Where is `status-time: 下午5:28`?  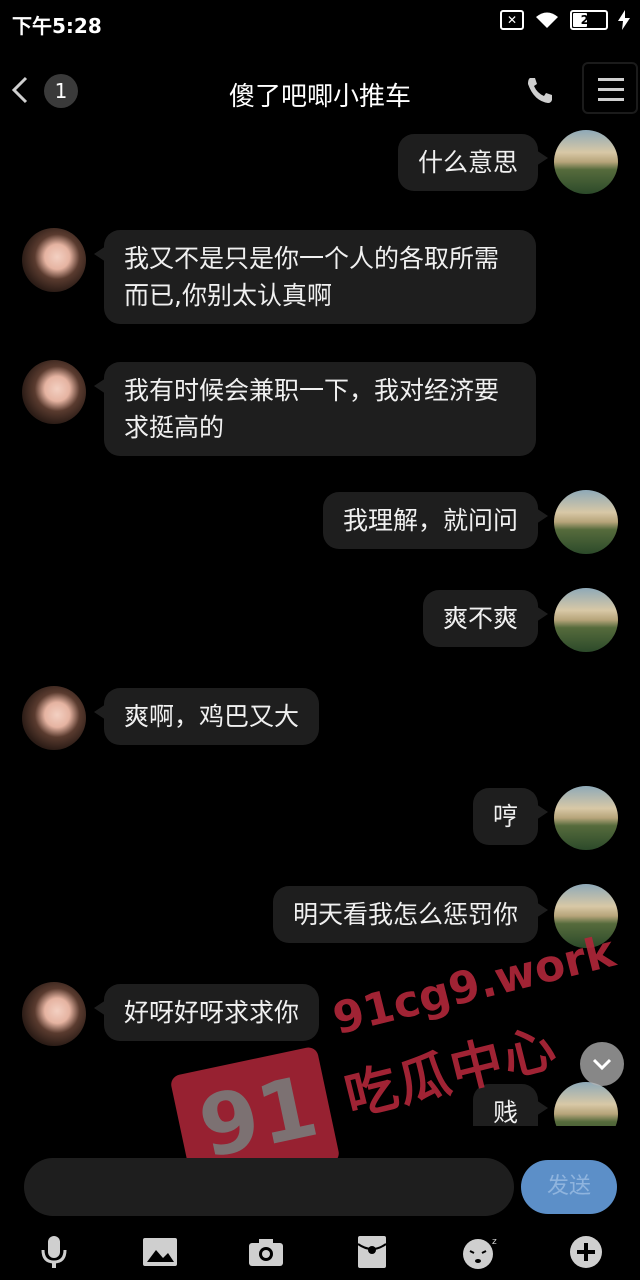
status-time: 下午5:28 is located at coordinates (57, 26).